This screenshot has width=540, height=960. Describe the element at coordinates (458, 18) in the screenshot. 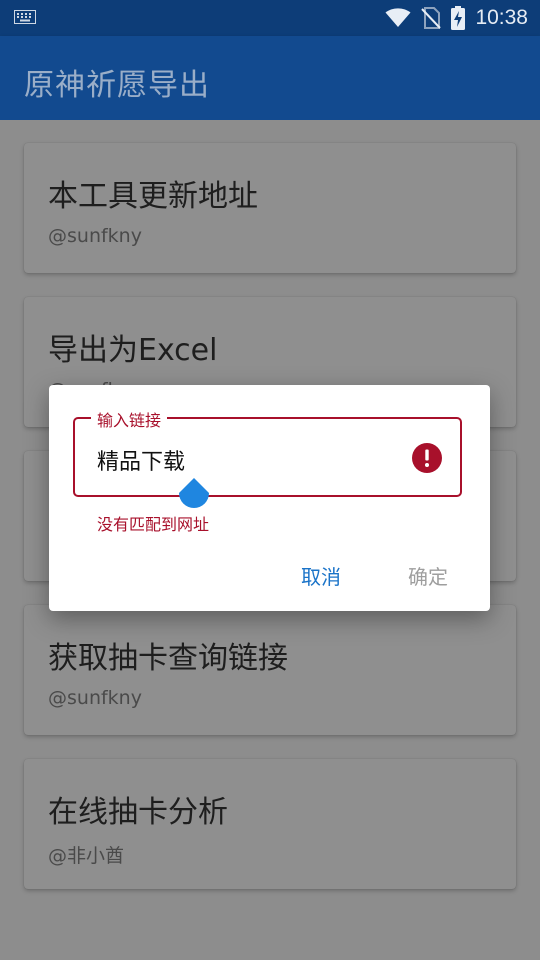

I see `battery-charging-icon` at that location.